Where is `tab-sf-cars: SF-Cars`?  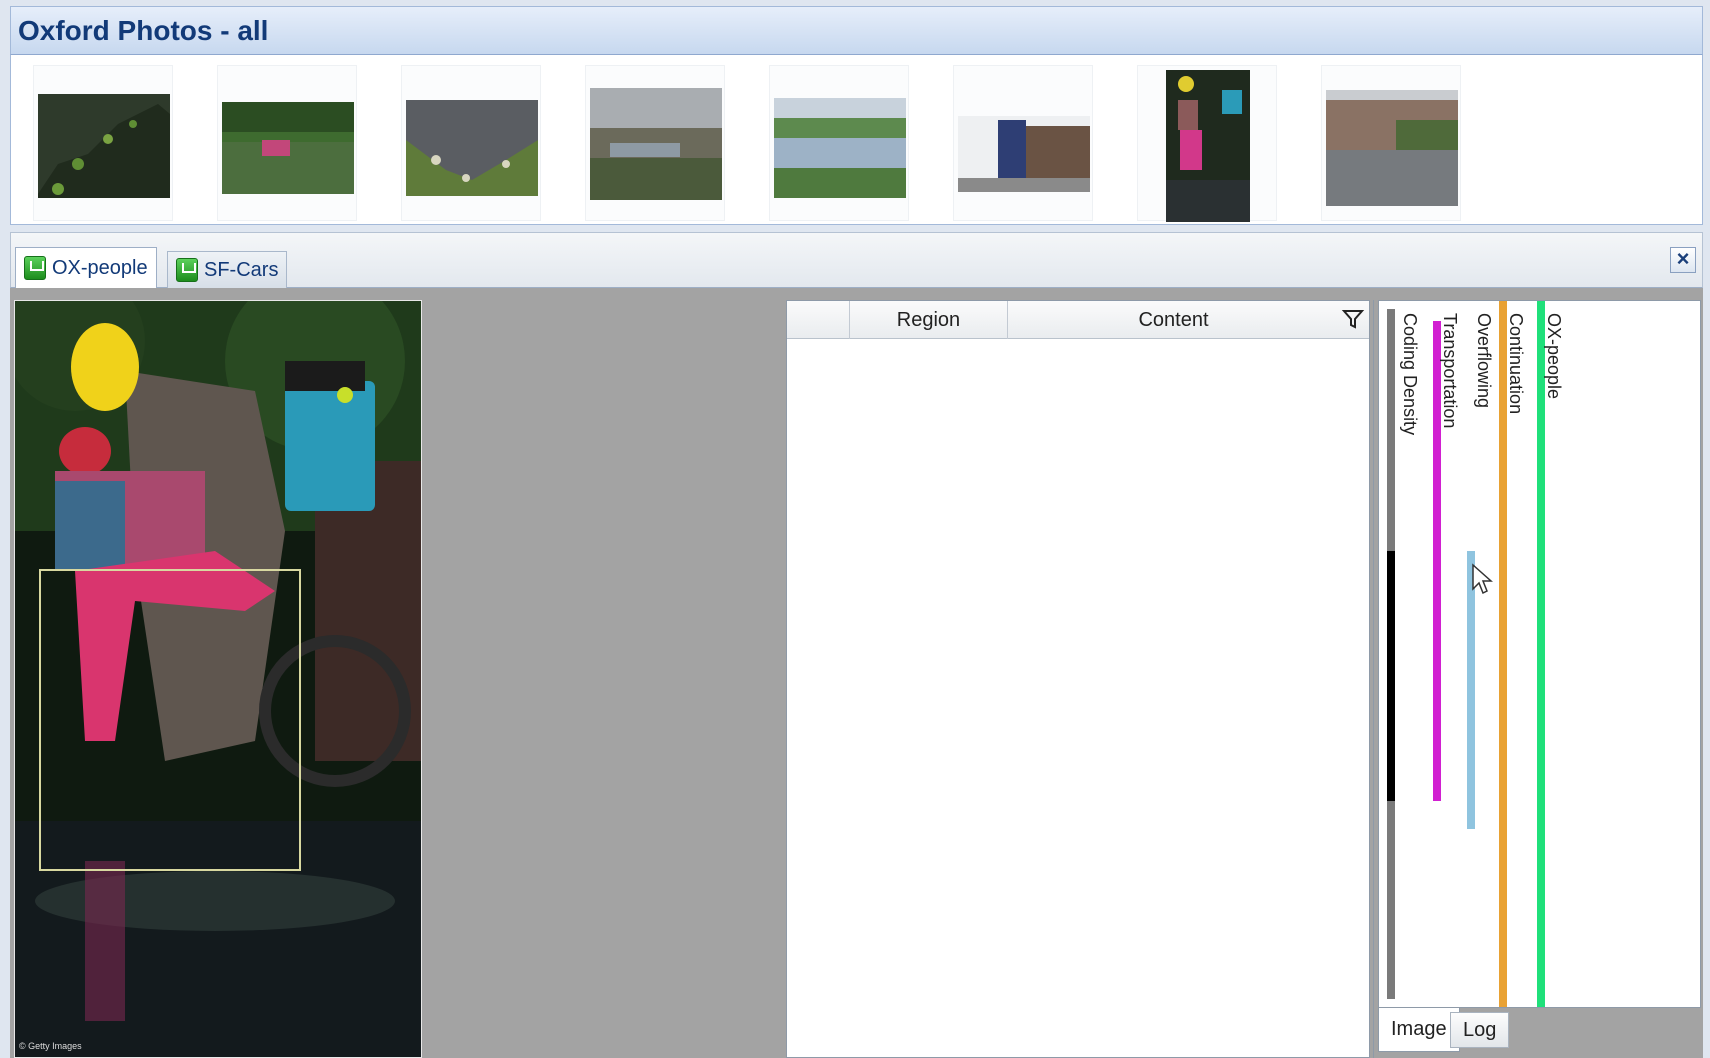 tab-sf-cars: SF-Cars is located at coordinates (227, 270).